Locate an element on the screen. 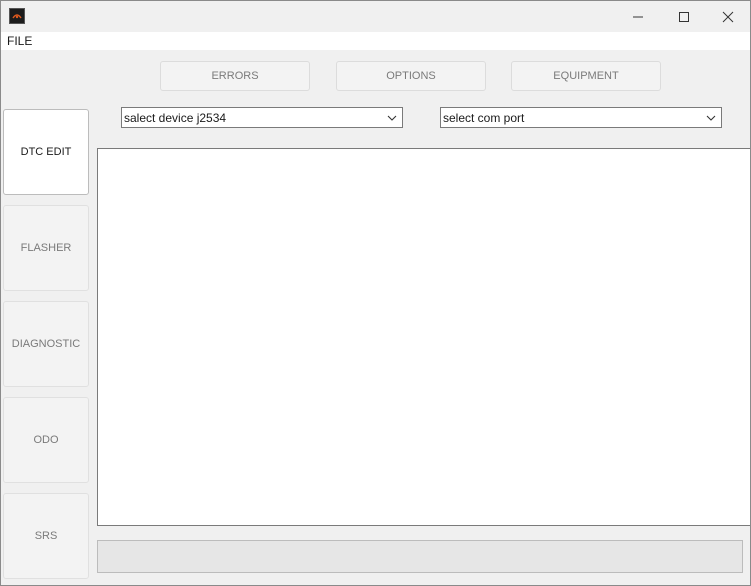 Image resolution: width=751 pixels, height=586 pixels. options-button: OPTIONS is located at coordinates (411, 76).